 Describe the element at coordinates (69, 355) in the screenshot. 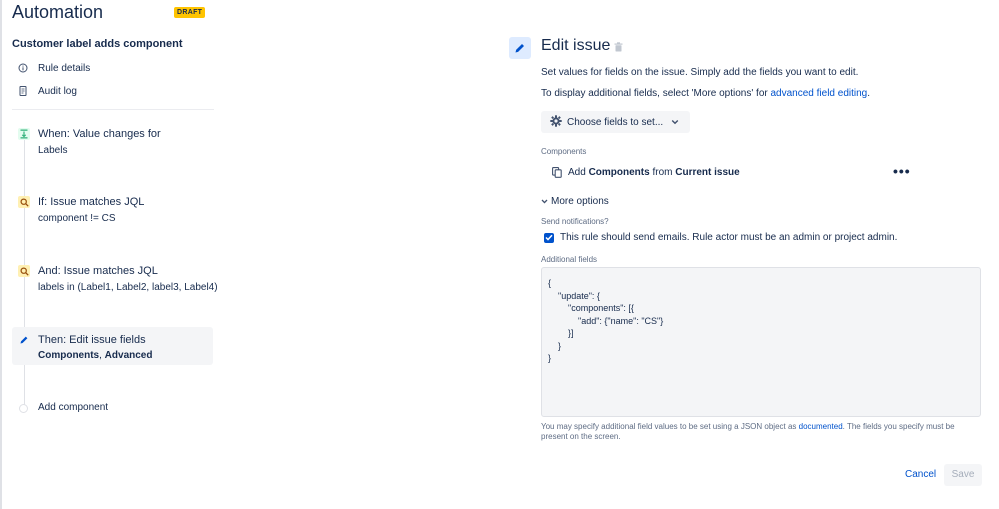

I see `step-detail-field: Components` at that location.